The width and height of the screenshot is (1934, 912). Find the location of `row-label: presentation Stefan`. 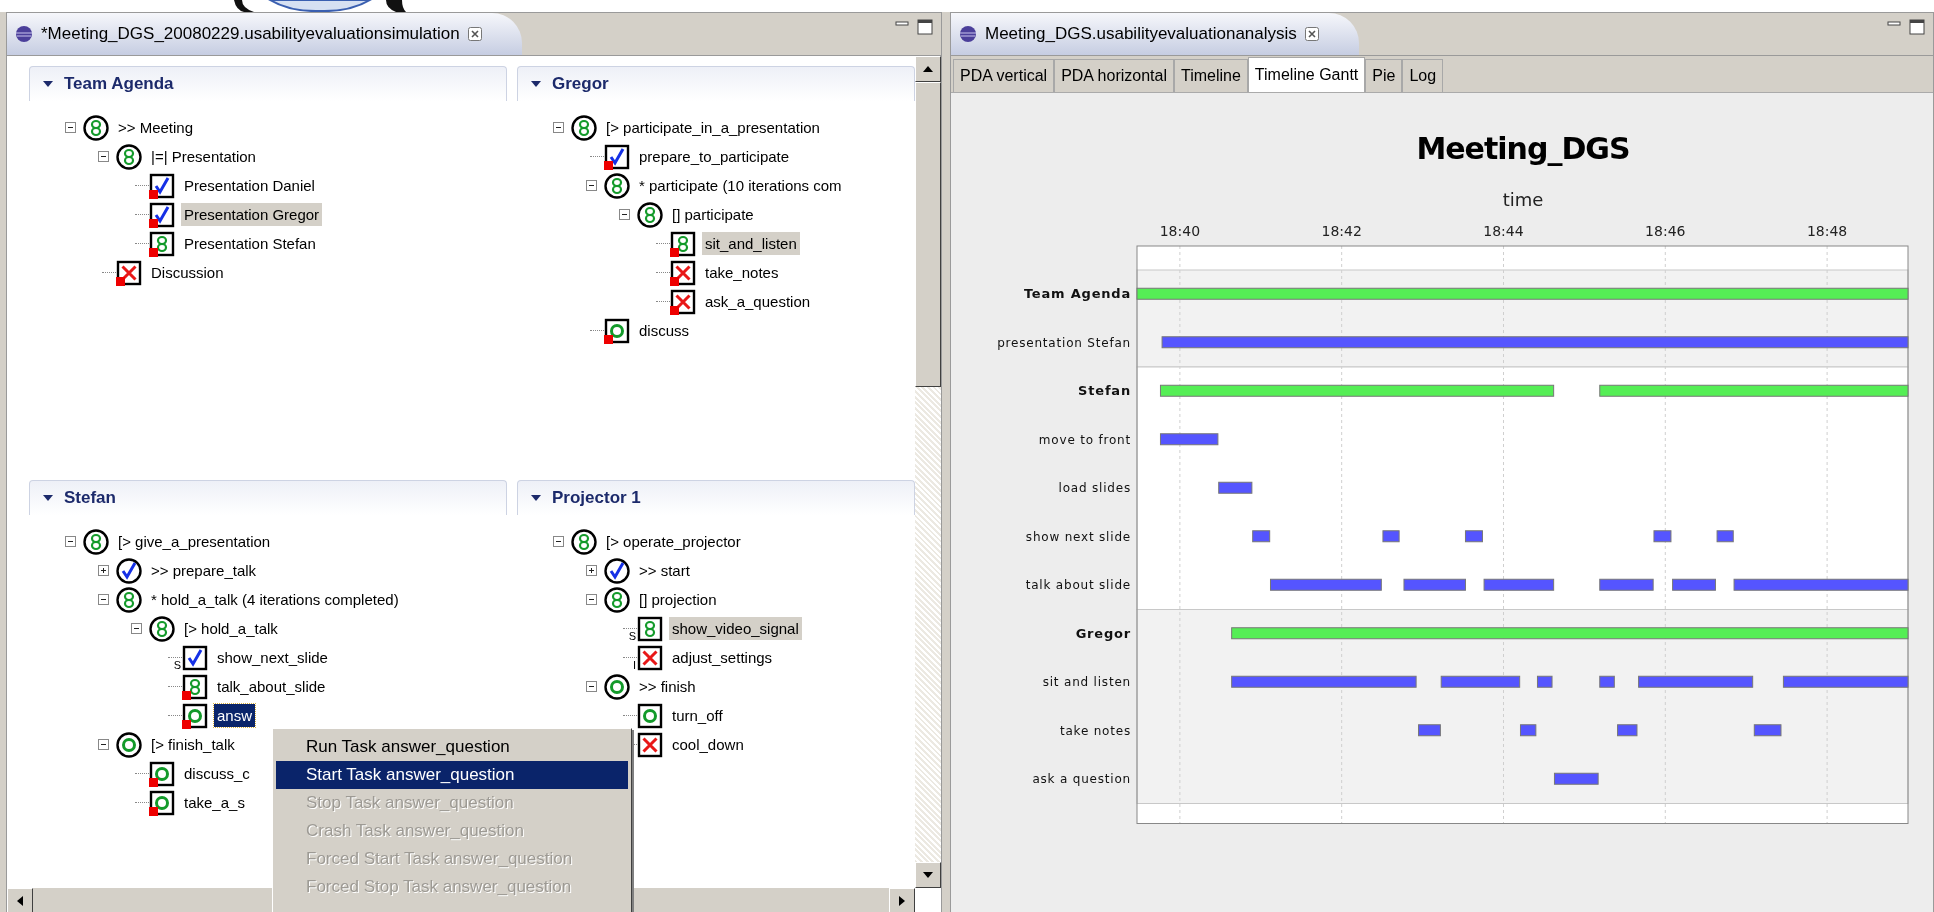

row-label: presentation Stefan is located at coordinates (1064, 342).